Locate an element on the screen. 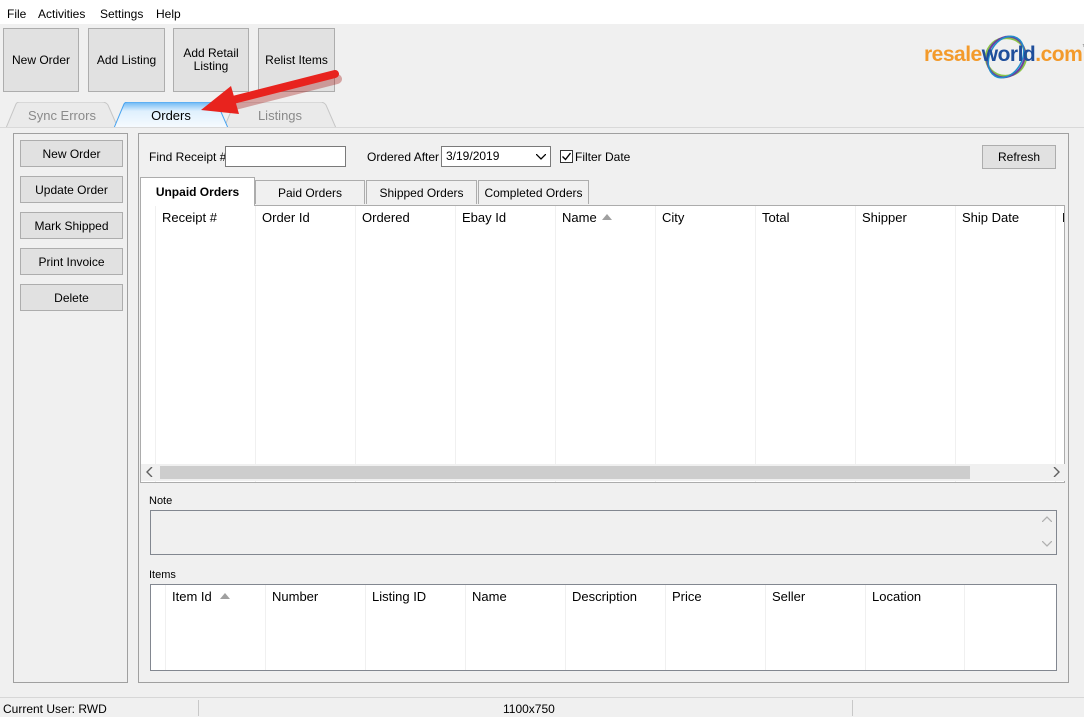  filter-date-checkbox is located at coordinates (566, 156).